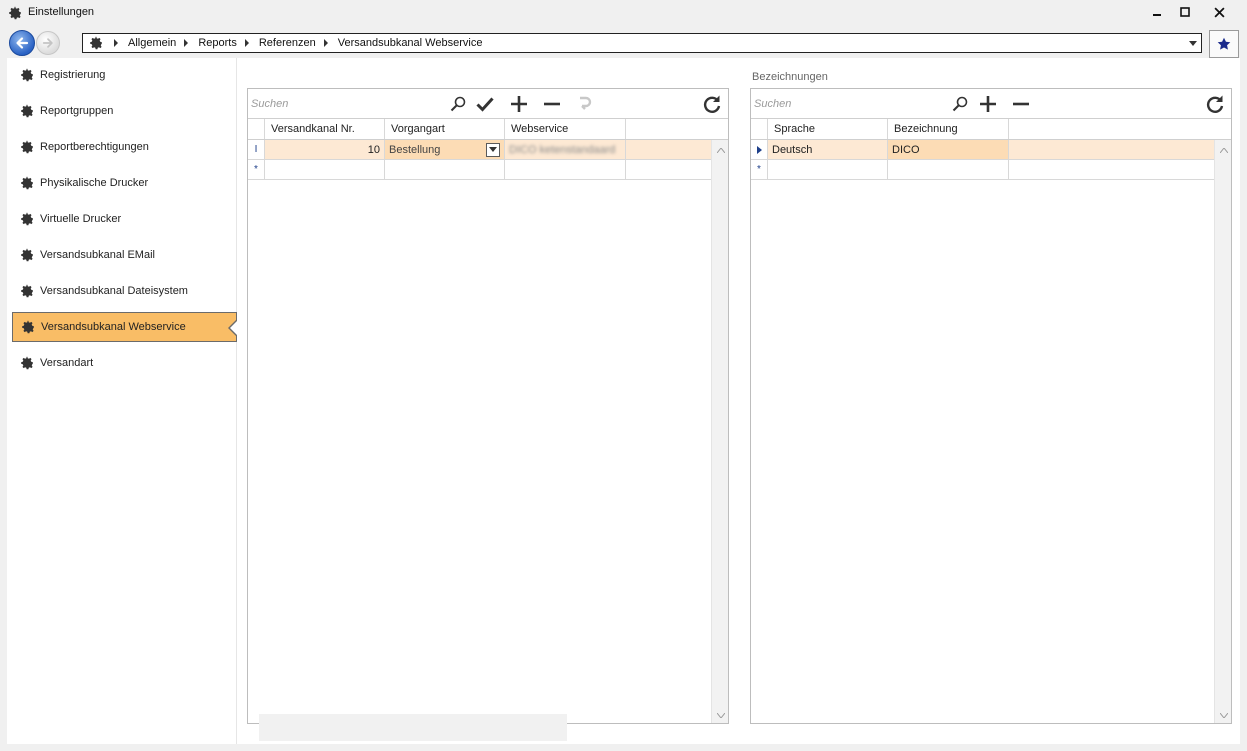  I want to click on current-row-indicator, so click(759, 149).